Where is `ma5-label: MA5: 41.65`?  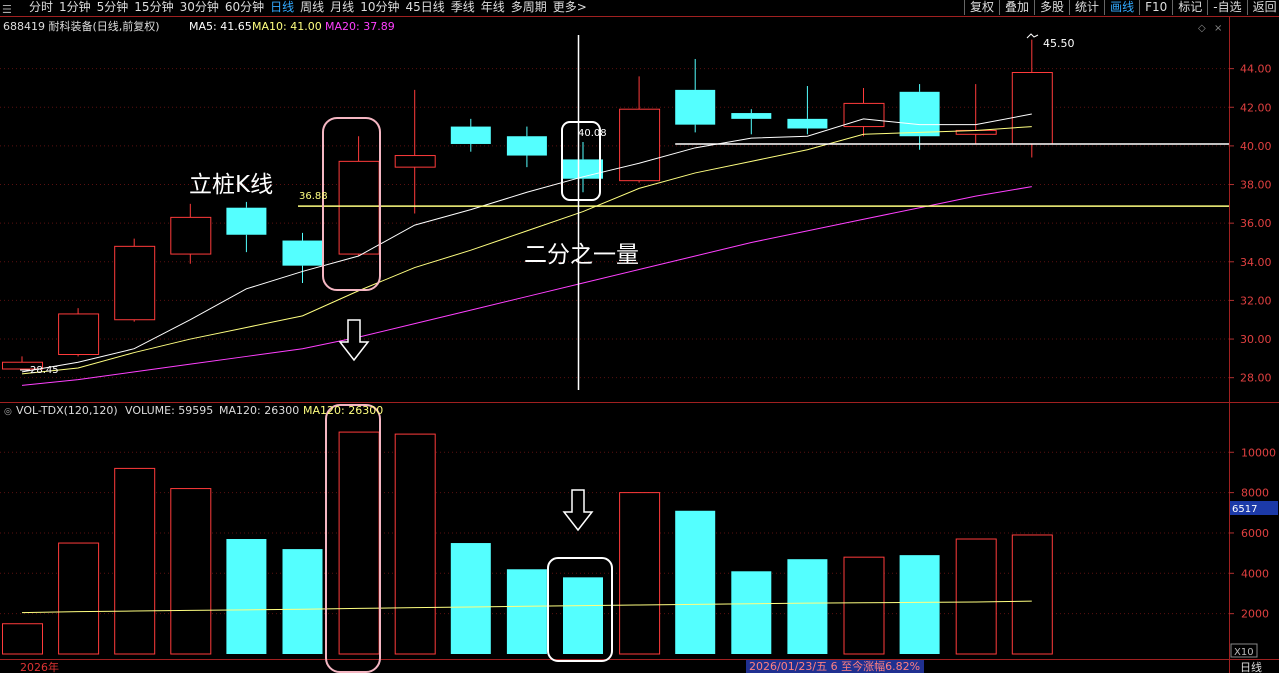
ma5-label: MA5: 41.65 is located at coordinates (220, 26).